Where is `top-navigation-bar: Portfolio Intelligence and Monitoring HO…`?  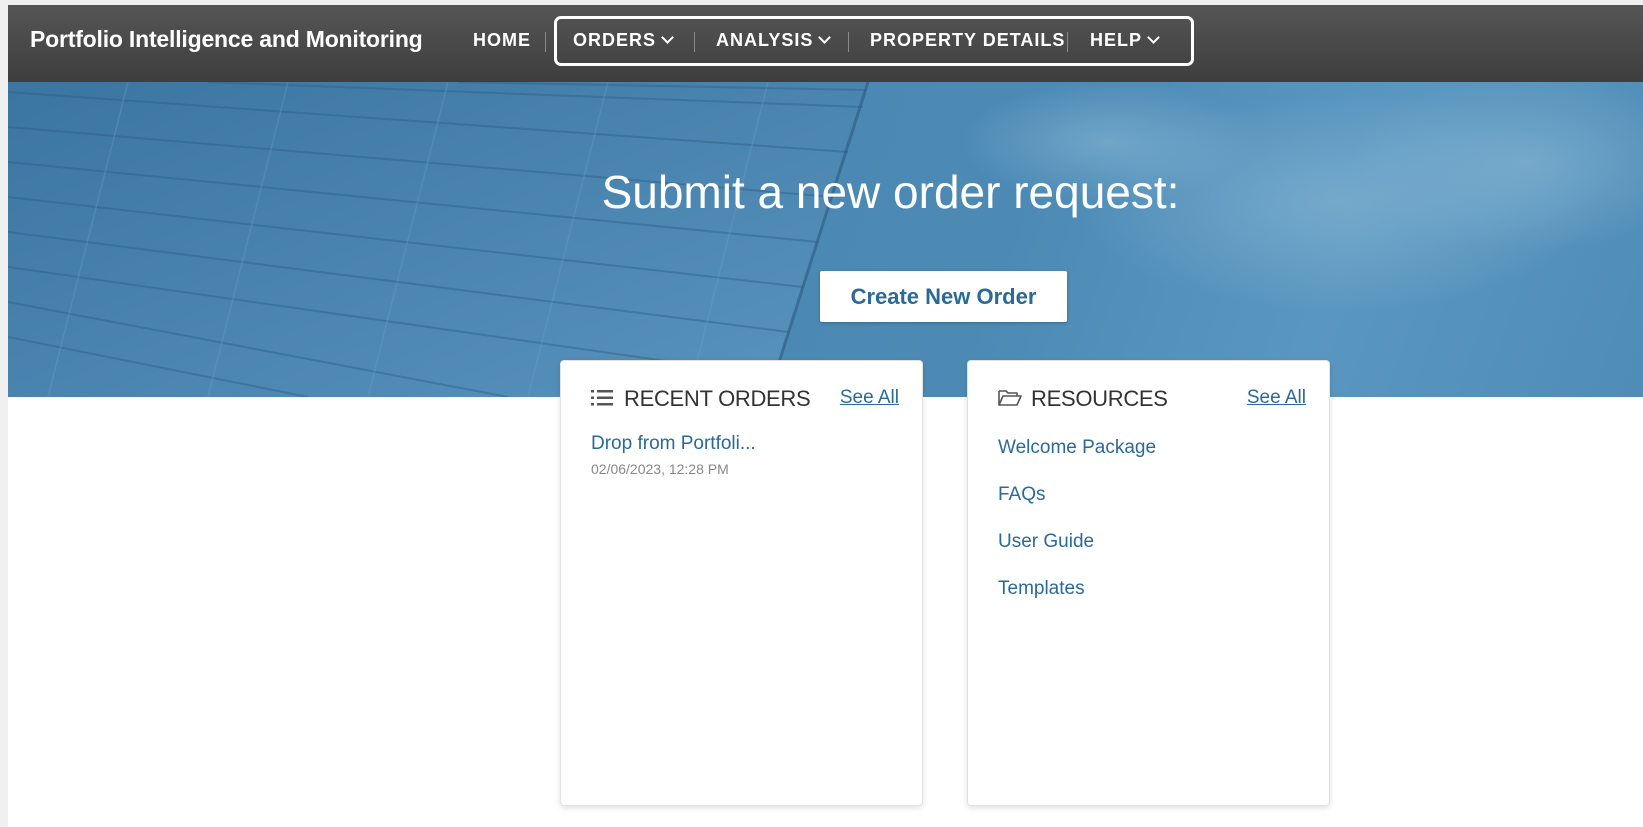
top-navigation-bar: Portfolio Intelligence and Monitoring HO… is located at coordinates (825, 43).